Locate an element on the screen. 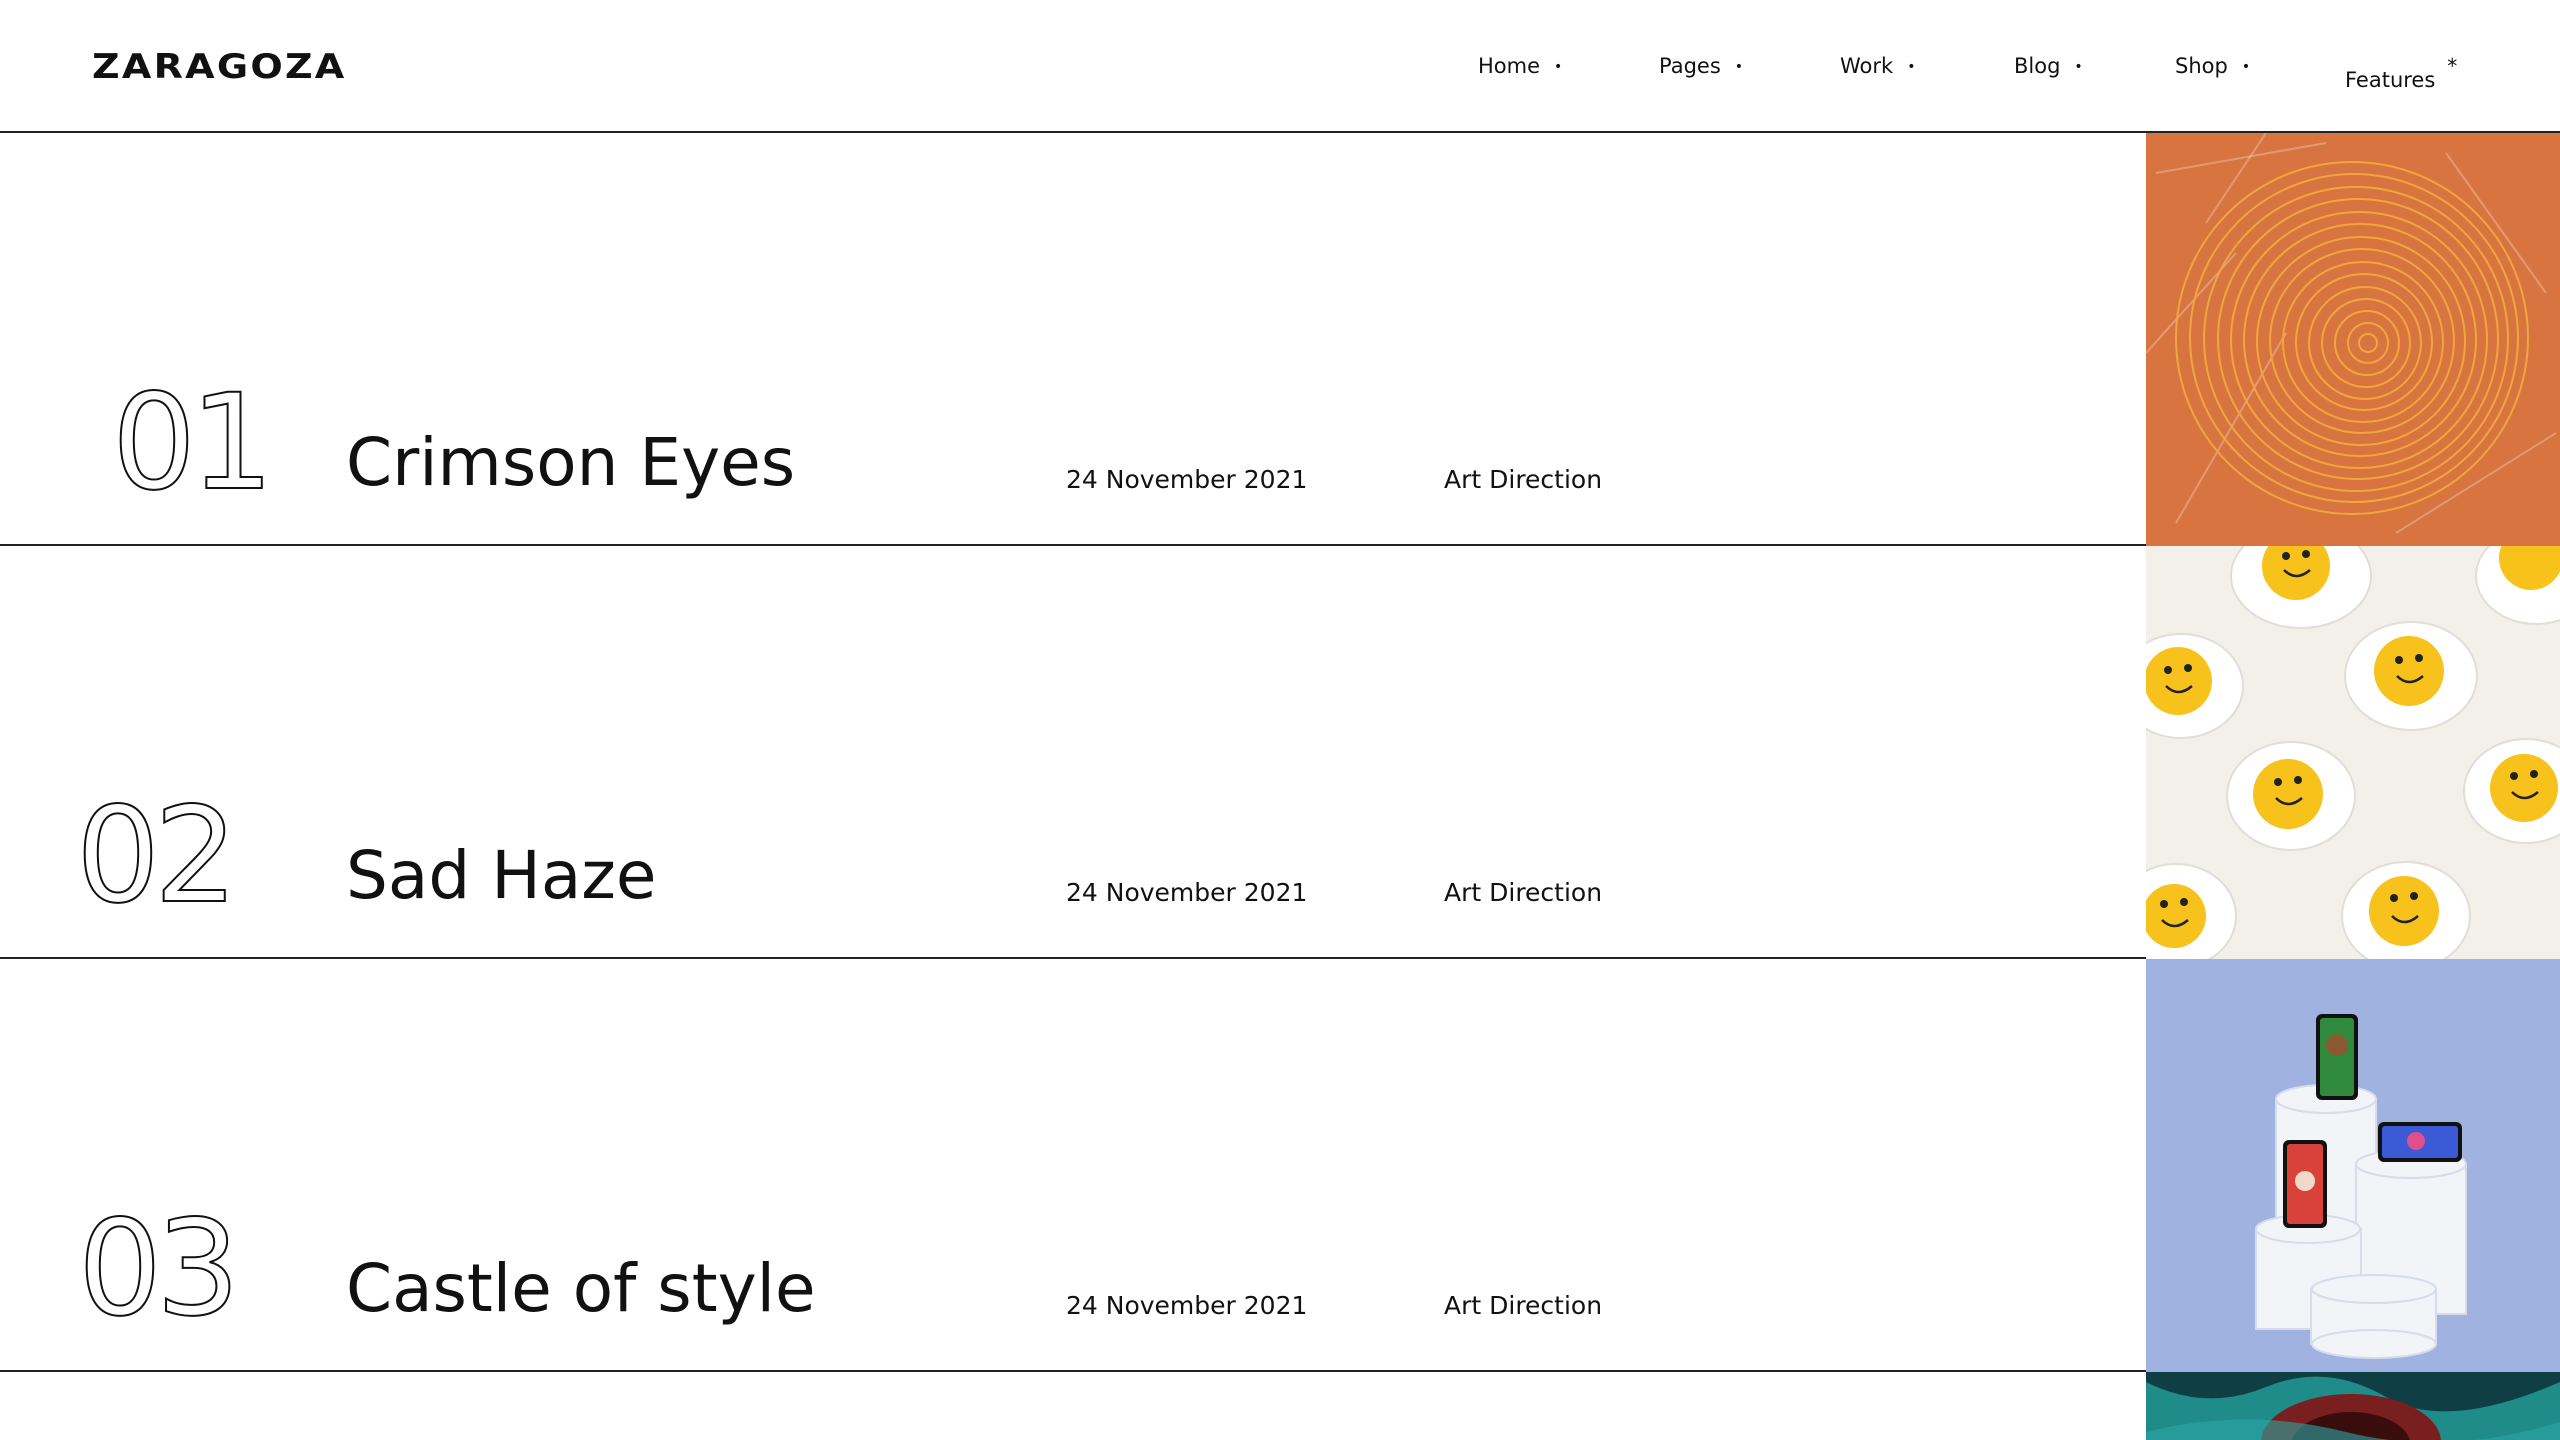  nav-item-label: Pages is located at coordinates (1690, 66).